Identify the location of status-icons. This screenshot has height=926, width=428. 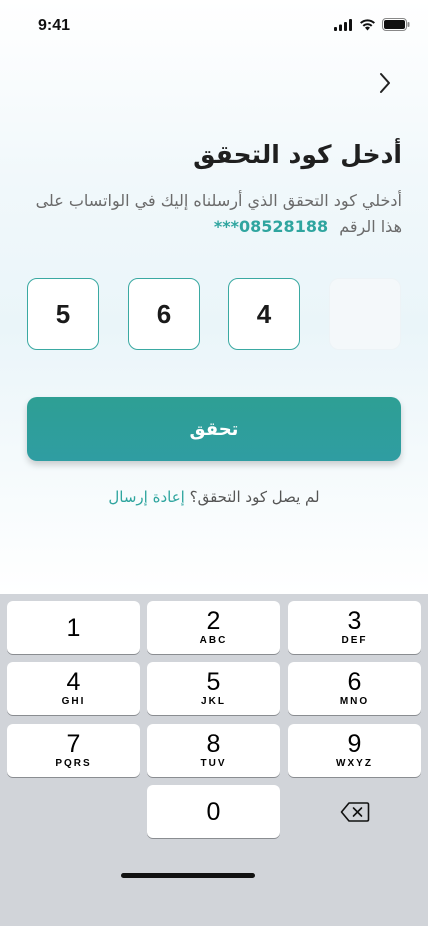
(372, 24).